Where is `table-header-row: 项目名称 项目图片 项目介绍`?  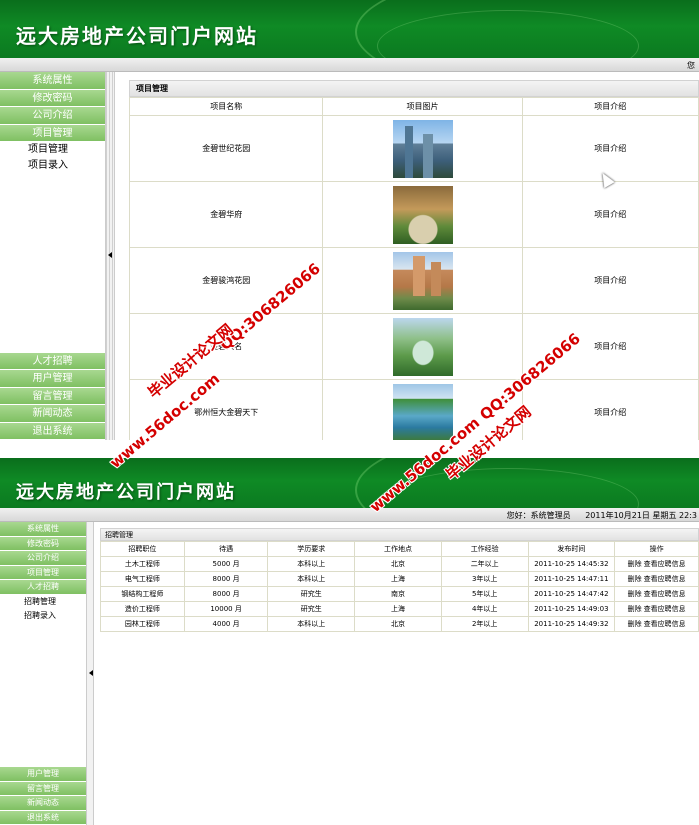
table-header-row: 项目名称 项目图片 项目介绍 is located at coordinates (413, 106).